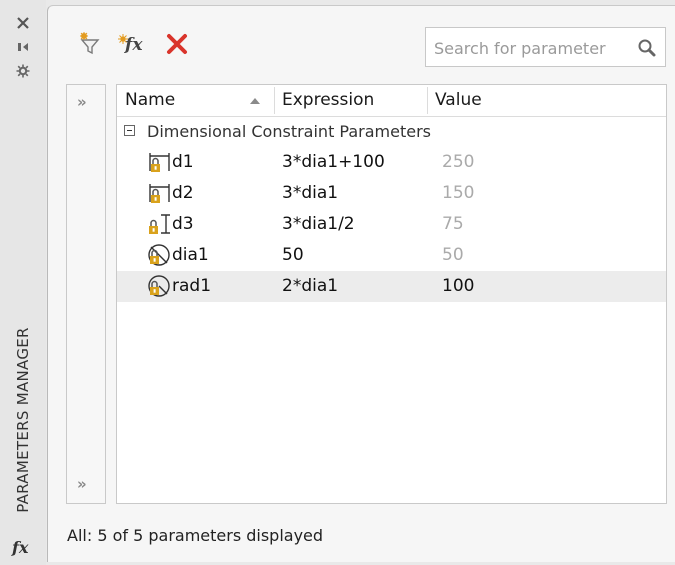 The width and height of the screenshot is (675, 565). Describe the element at coordinates (82, 102) in the screenshot. I see `expand-filter-tree-button: »` at that location.